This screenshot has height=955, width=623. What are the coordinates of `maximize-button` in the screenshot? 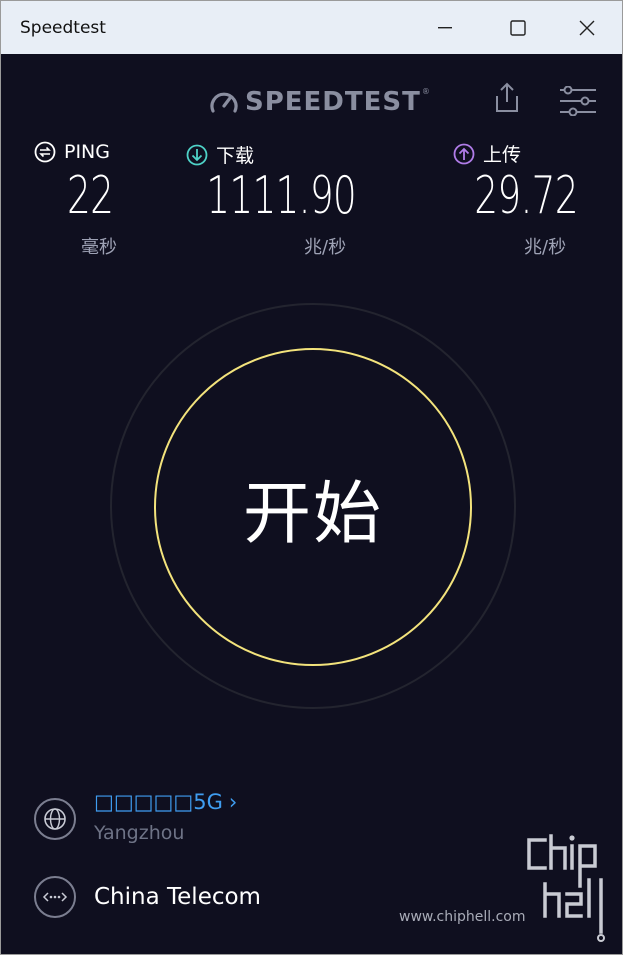 It's located at (518, 28).